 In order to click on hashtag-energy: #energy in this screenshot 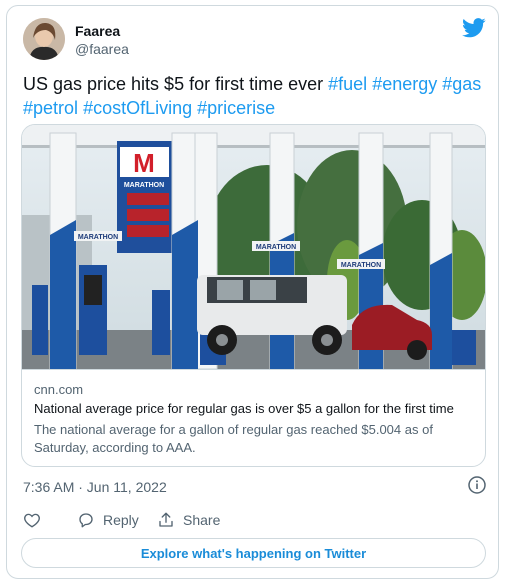, I will do `click(404, 84)`.